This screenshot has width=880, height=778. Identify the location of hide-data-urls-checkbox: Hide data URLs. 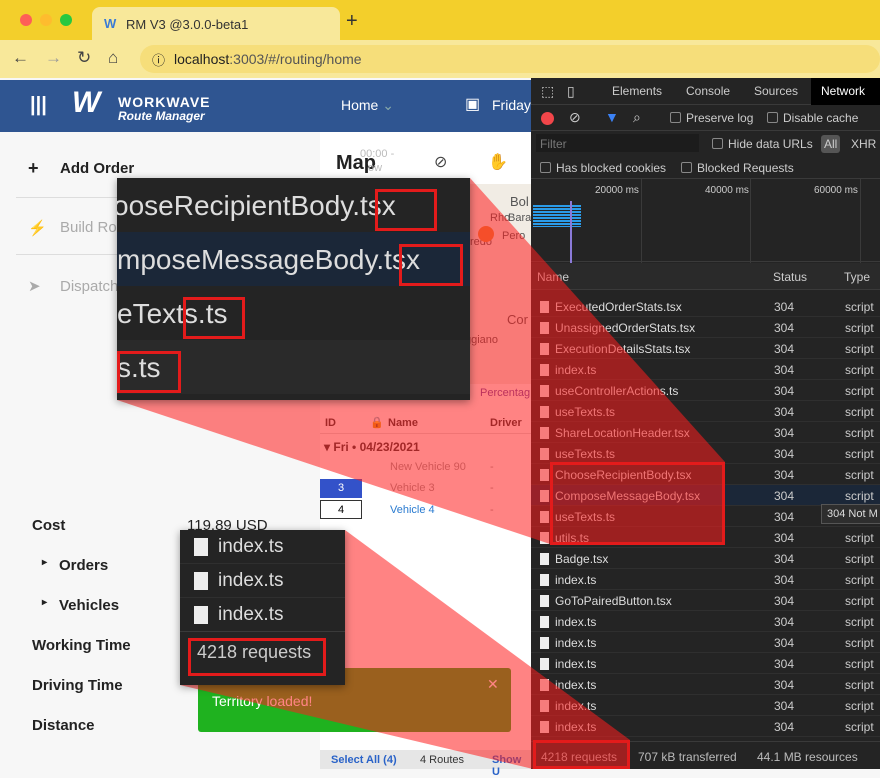
(762, 144).